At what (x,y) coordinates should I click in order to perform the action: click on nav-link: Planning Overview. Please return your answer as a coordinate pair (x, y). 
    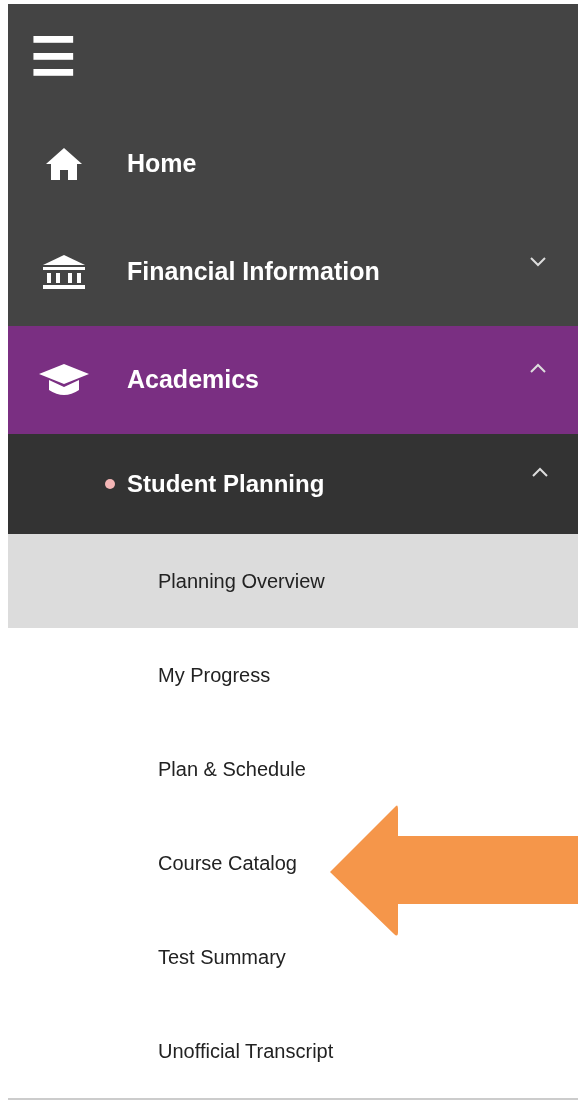
    Looking at the image, I should click on (241, 581).